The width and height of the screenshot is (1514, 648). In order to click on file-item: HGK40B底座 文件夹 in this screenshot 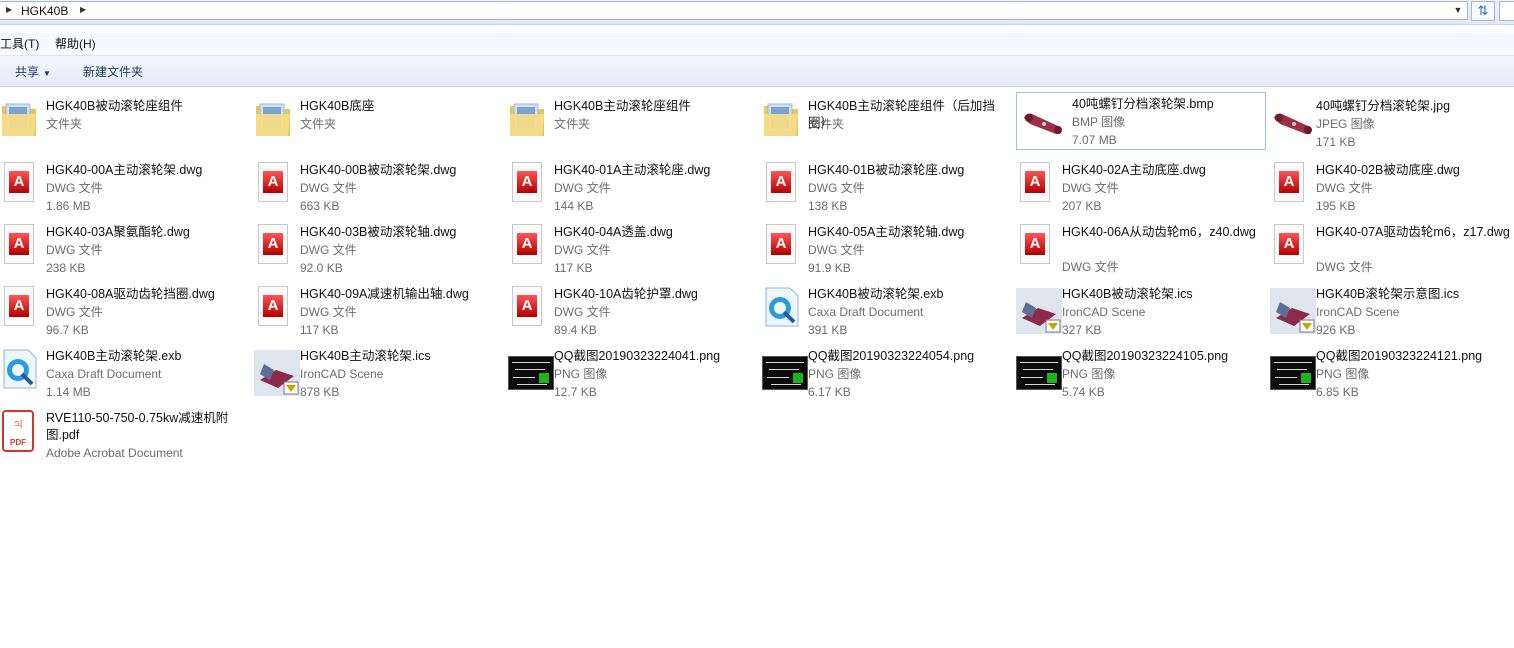, I will do `click(379, 121)`.